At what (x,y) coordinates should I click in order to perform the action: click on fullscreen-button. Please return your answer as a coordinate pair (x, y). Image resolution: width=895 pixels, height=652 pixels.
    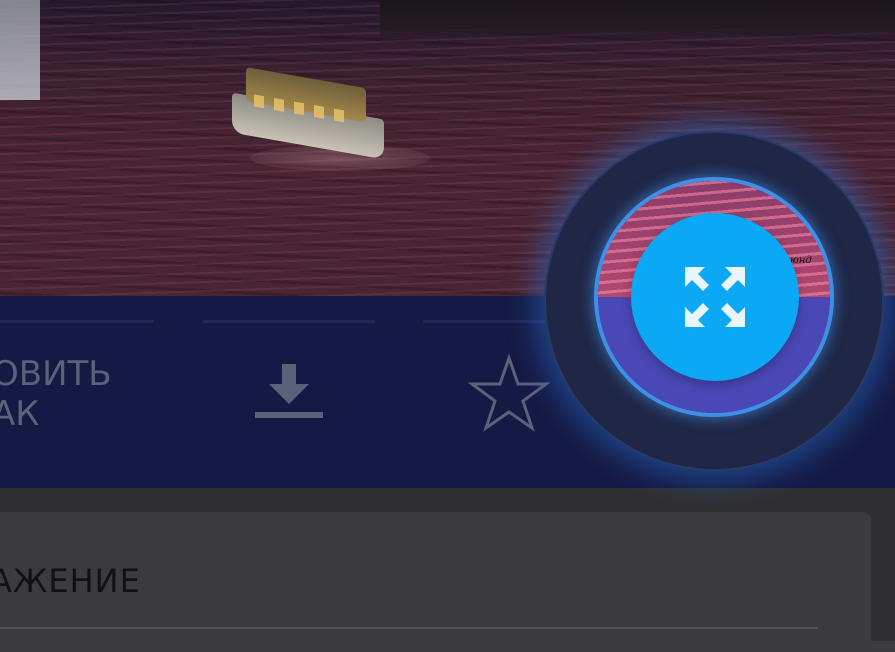
    Looking at the image, I should click on (715, 297).